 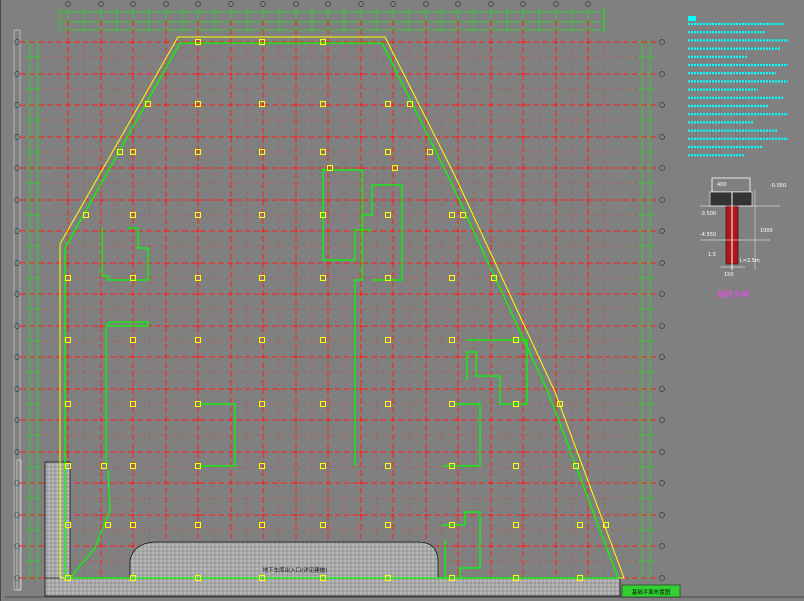 What do you see at coordinates (738, 86) in the screenshot?
I see `design-notes` at bounding box center [738, 86].